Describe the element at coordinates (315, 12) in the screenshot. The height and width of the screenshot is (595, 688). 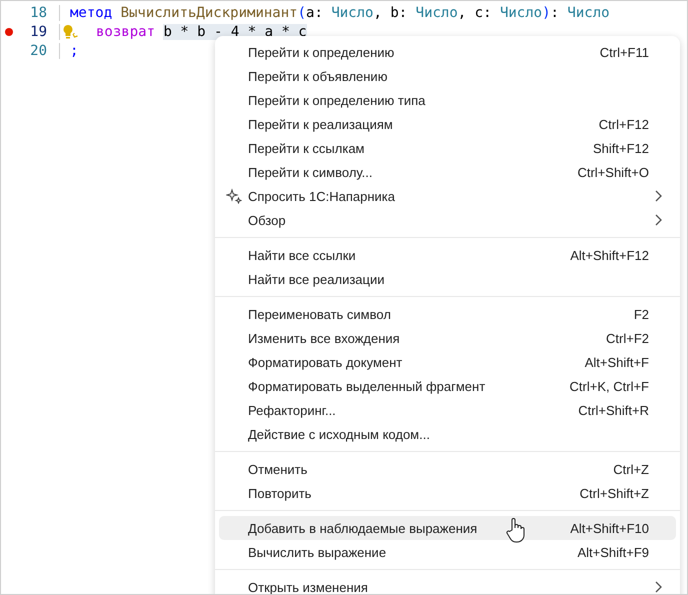
I see `code-token: a:` at that location.